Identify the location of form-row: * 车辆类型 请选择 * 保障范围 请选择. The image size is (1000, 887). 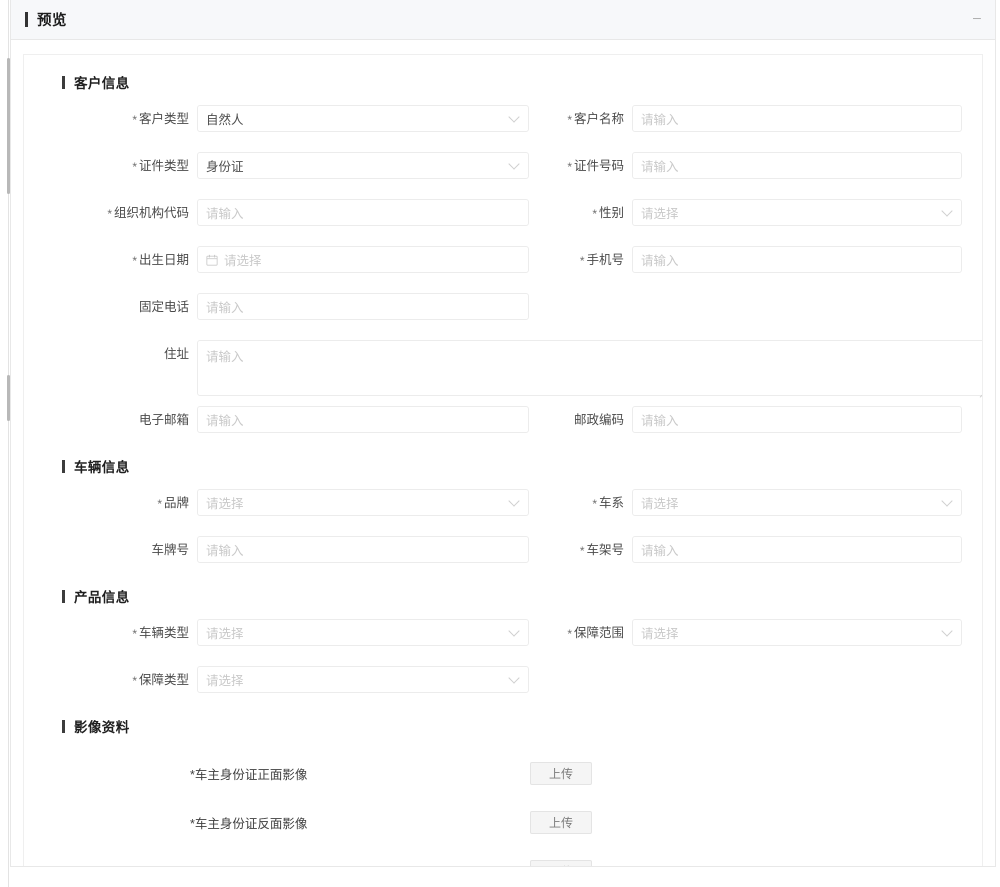
(503, 637).